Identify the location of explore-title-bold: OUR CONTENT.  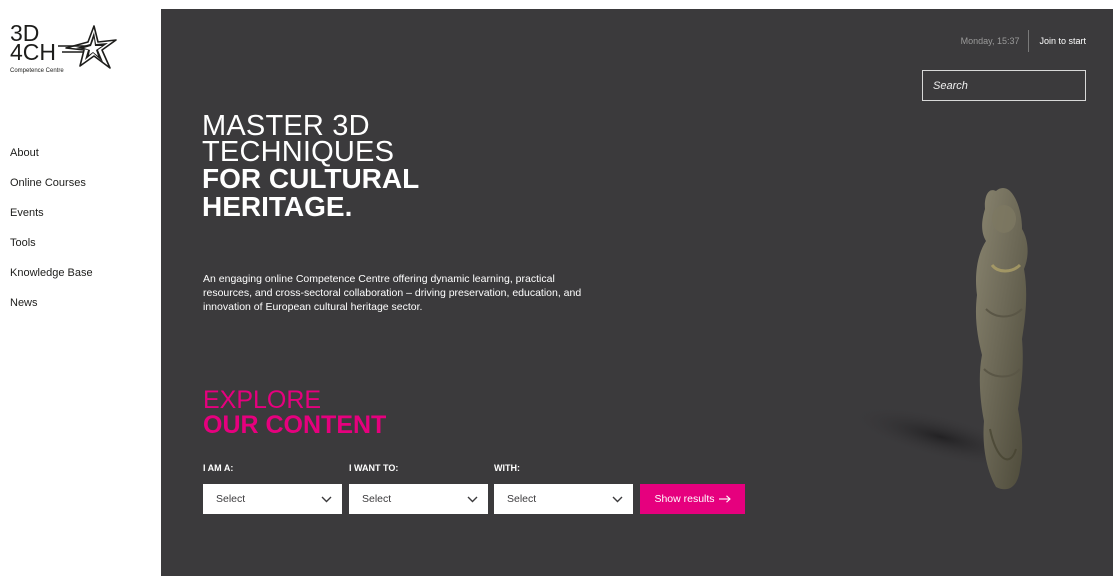
(295, 425).